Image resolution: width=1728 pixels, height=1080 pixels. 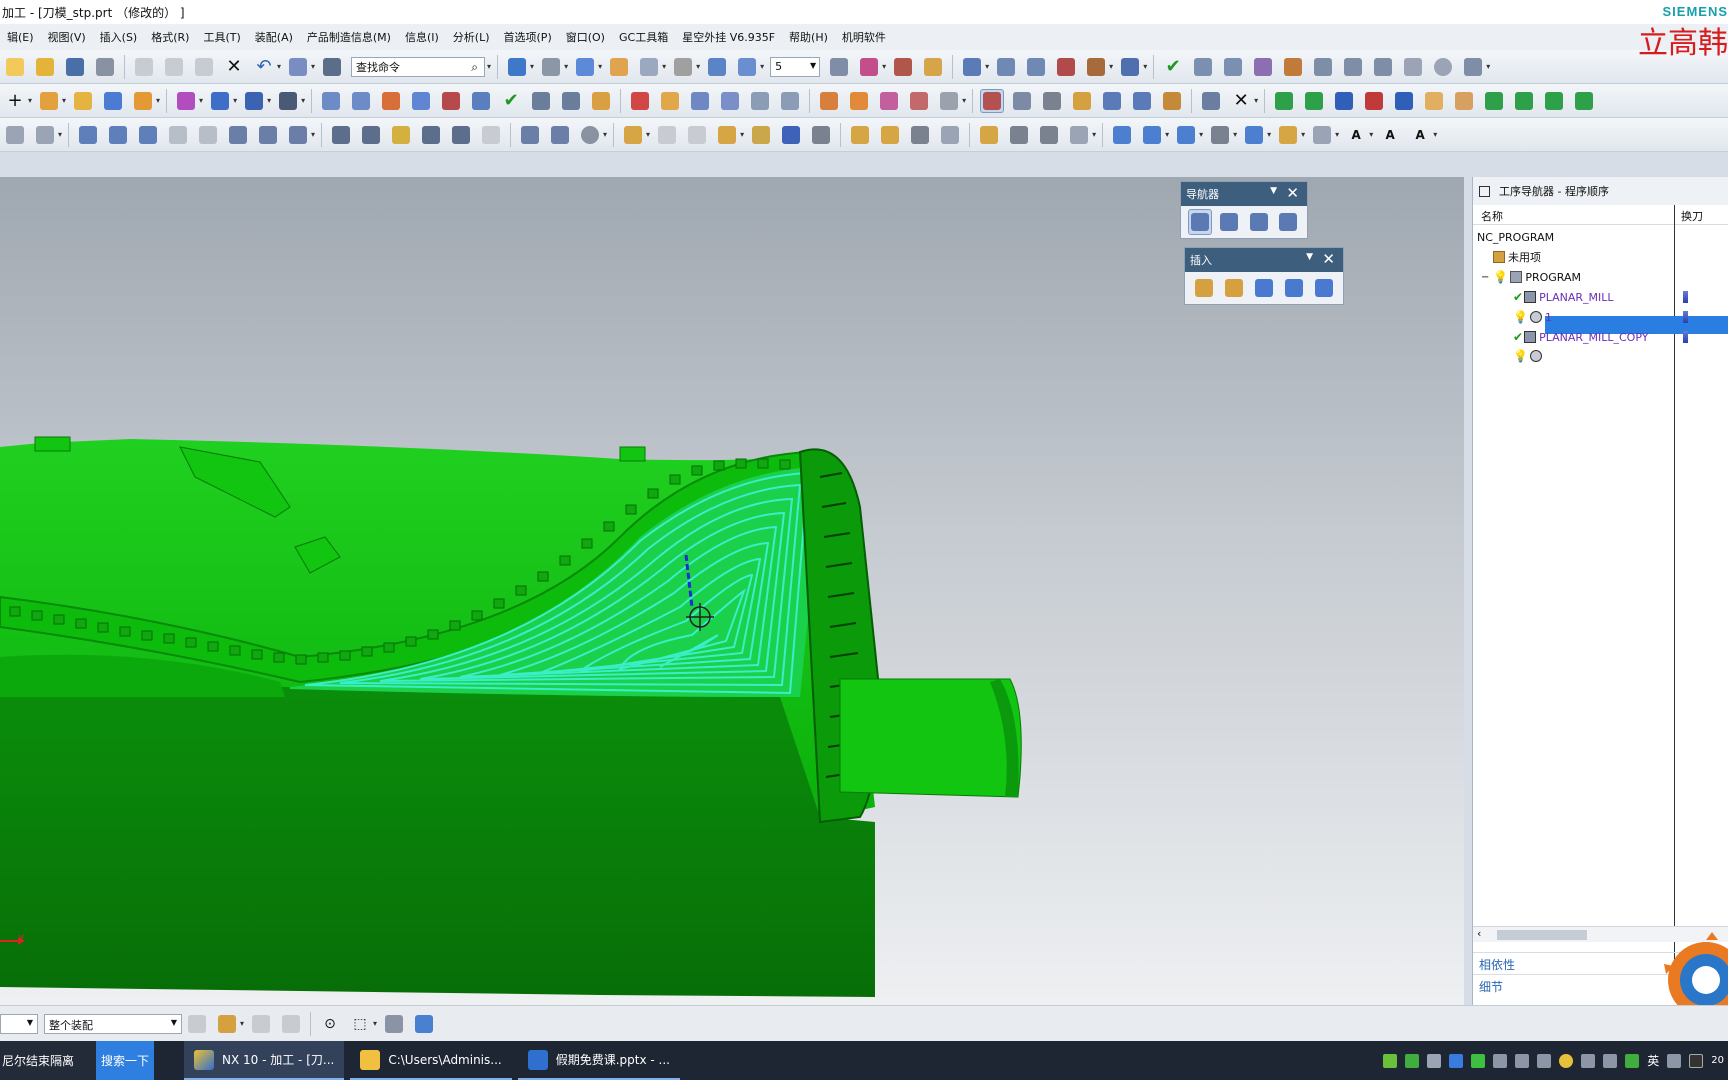 What do you see at coordinates (431, 135) in the screenshot?
I see `fillet-icon` at bounding box center [431, 135].